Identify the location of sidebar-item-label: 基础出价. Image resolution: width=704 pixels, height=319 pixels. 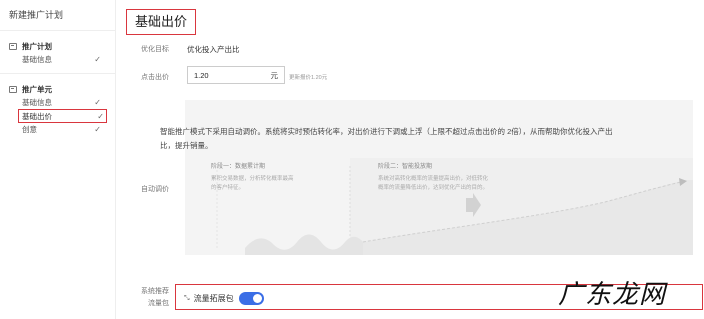
(37, 116).